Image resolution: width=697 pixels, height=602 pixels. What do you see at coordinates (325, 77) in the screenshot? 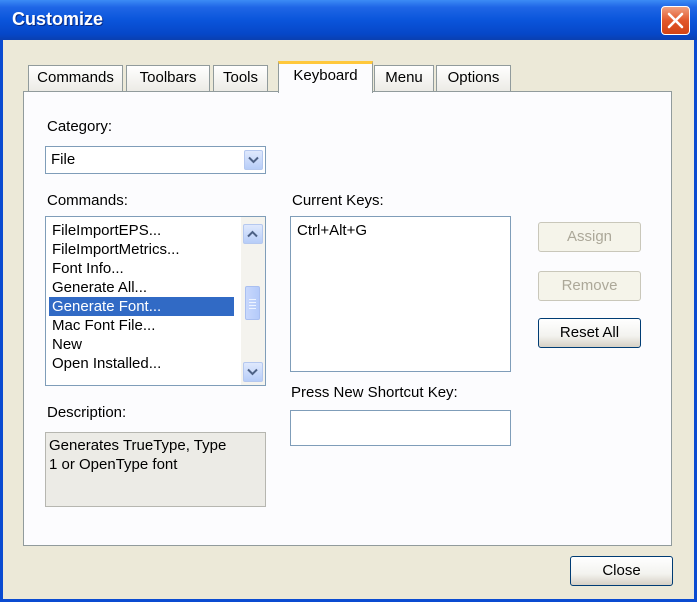
I see `tab-keyboard: Keyboard` at bounding box center [325, 77].